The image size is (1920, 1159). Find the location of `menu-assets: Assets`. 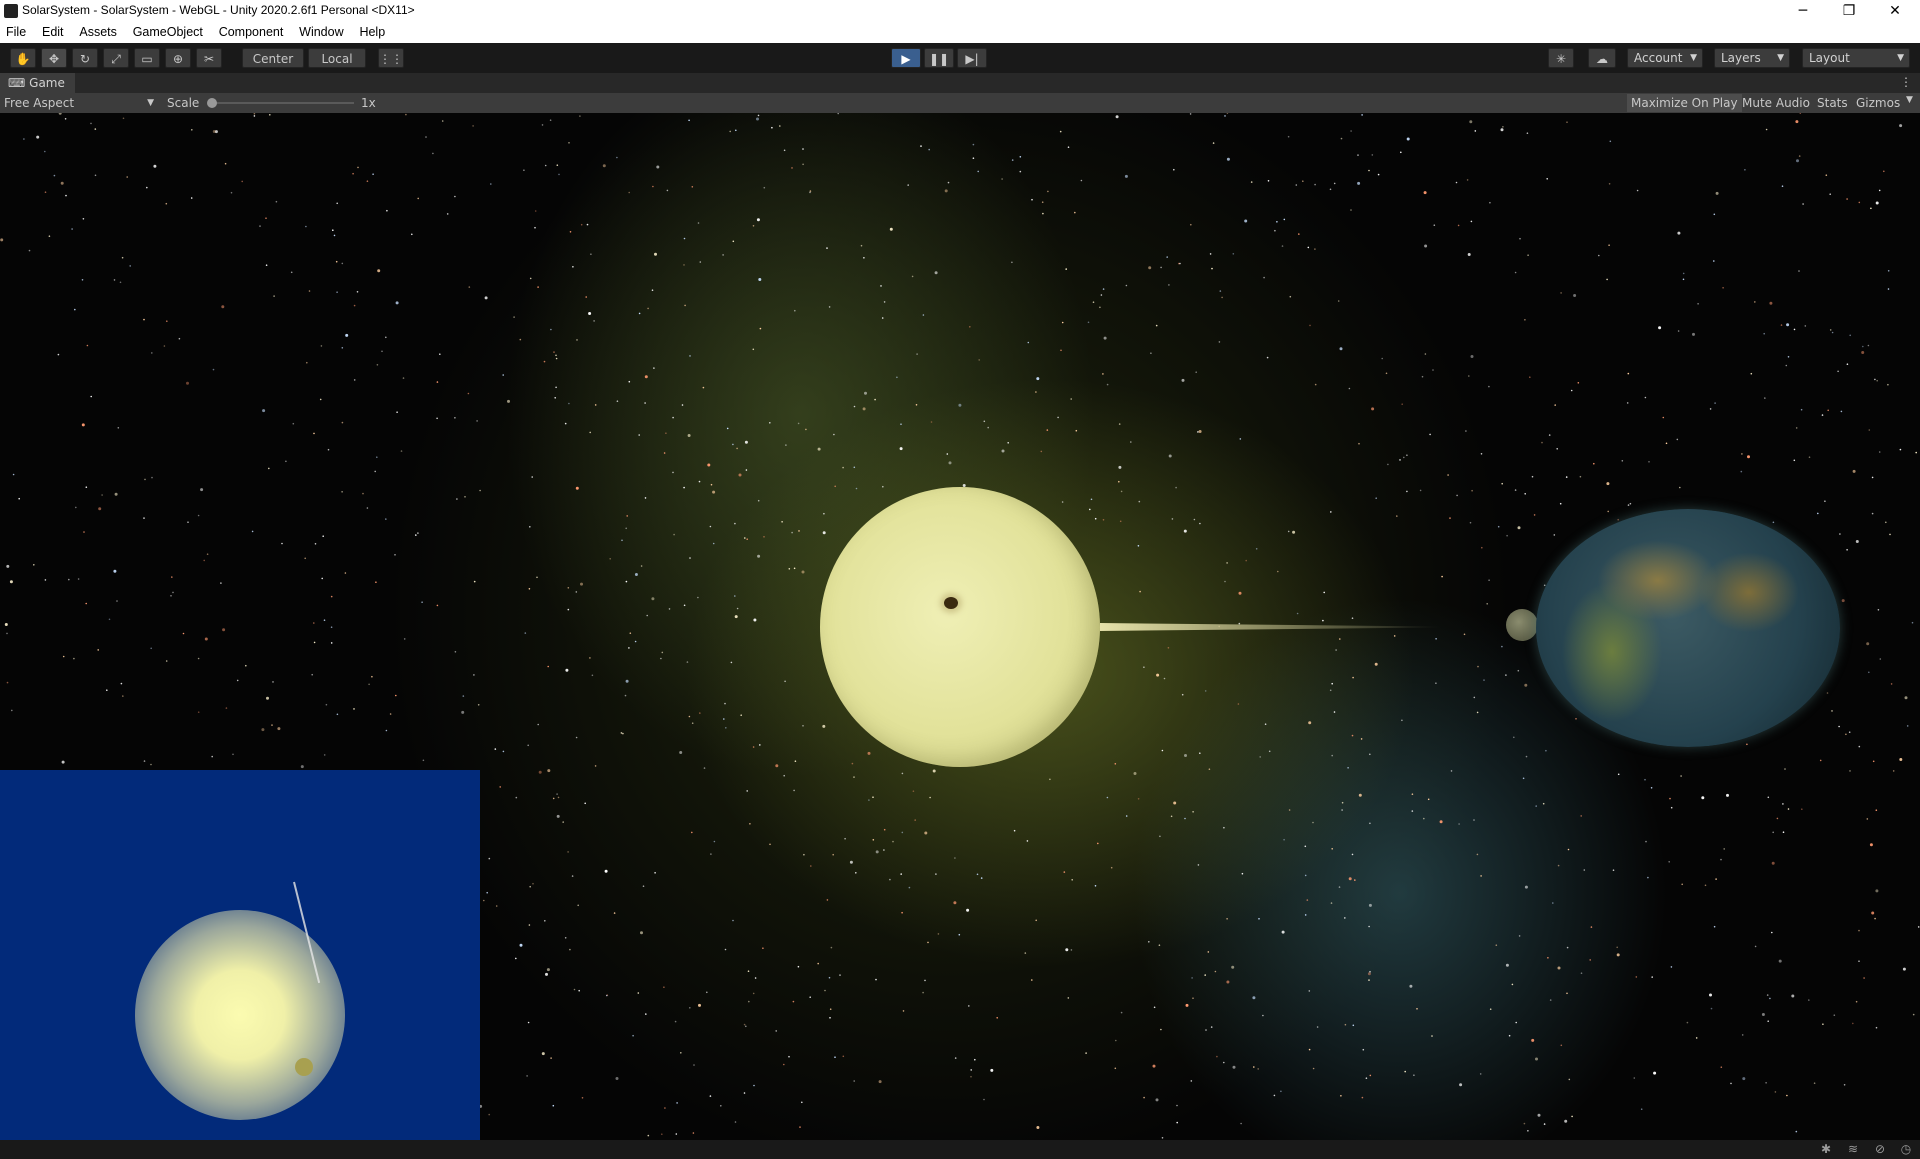

menu-assets: Assets is located at coordinates (98, 32).